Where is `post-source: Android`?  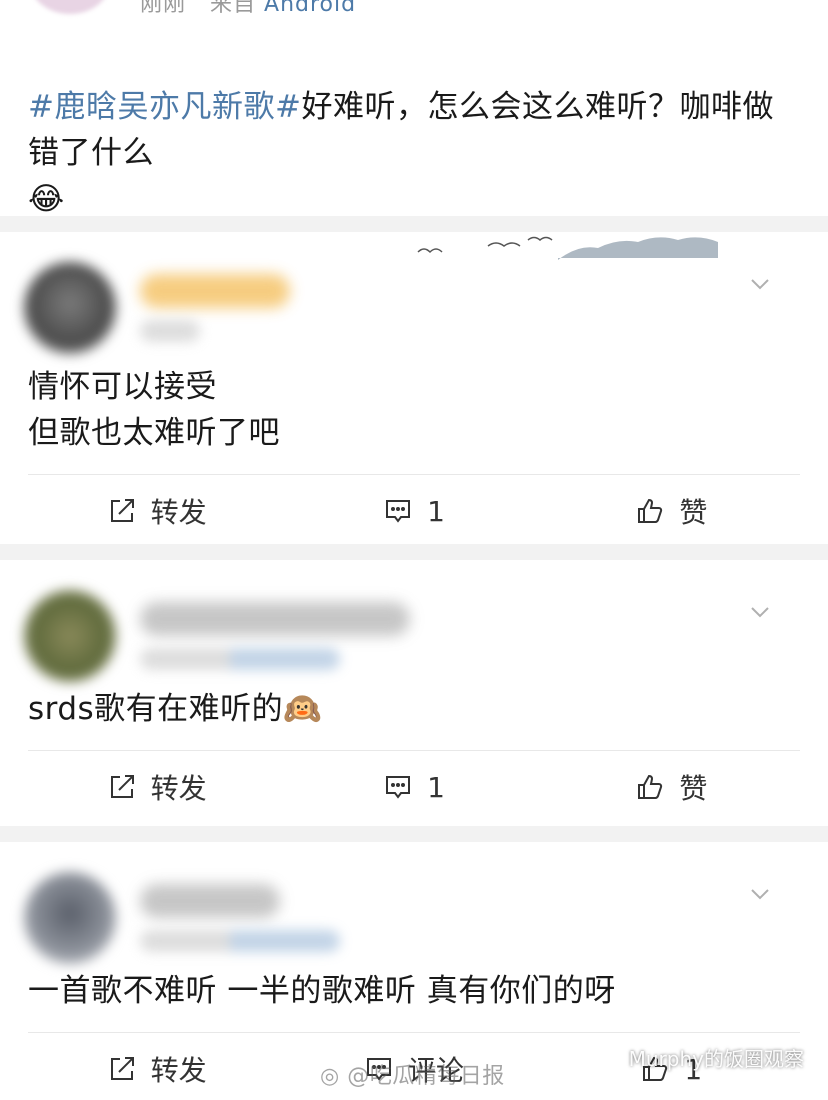 post-source: Android is located at coordinates (310, 8).